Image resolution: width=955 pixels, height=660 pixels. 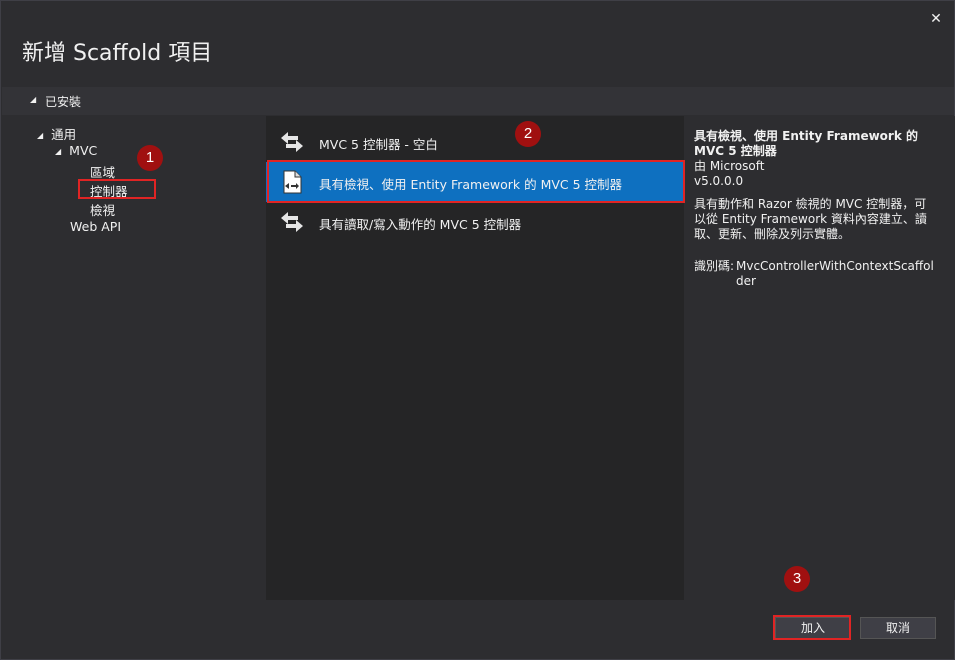 What do you see at coordinates (719, 181) in the screenshot?
I see `details-version: v5.0.0.0` at bounding box center [719, 181].